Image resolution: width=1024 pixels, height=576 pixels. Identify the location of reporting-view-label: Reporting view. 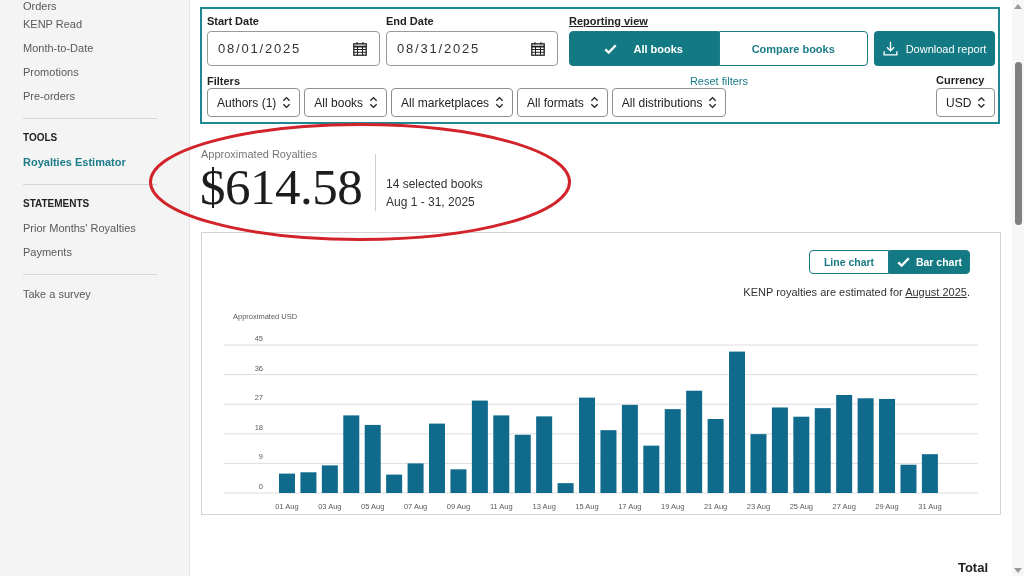
(608, 21).